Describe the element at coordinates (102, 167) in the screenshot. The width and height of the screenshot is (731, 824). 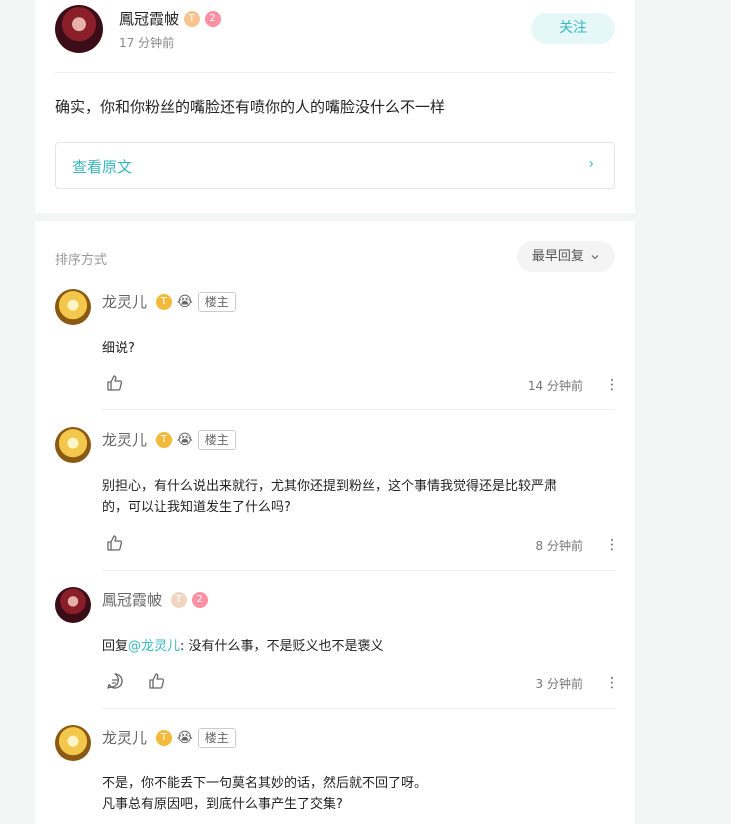
I see `view-original-label: 查看原文` at that location.